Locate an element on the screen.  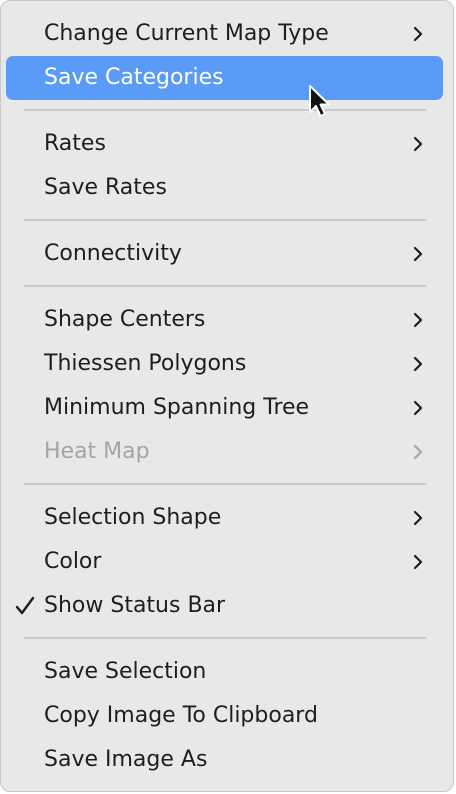
menu-item-label: Change Current Map Type is located at coordinates (186, 33).